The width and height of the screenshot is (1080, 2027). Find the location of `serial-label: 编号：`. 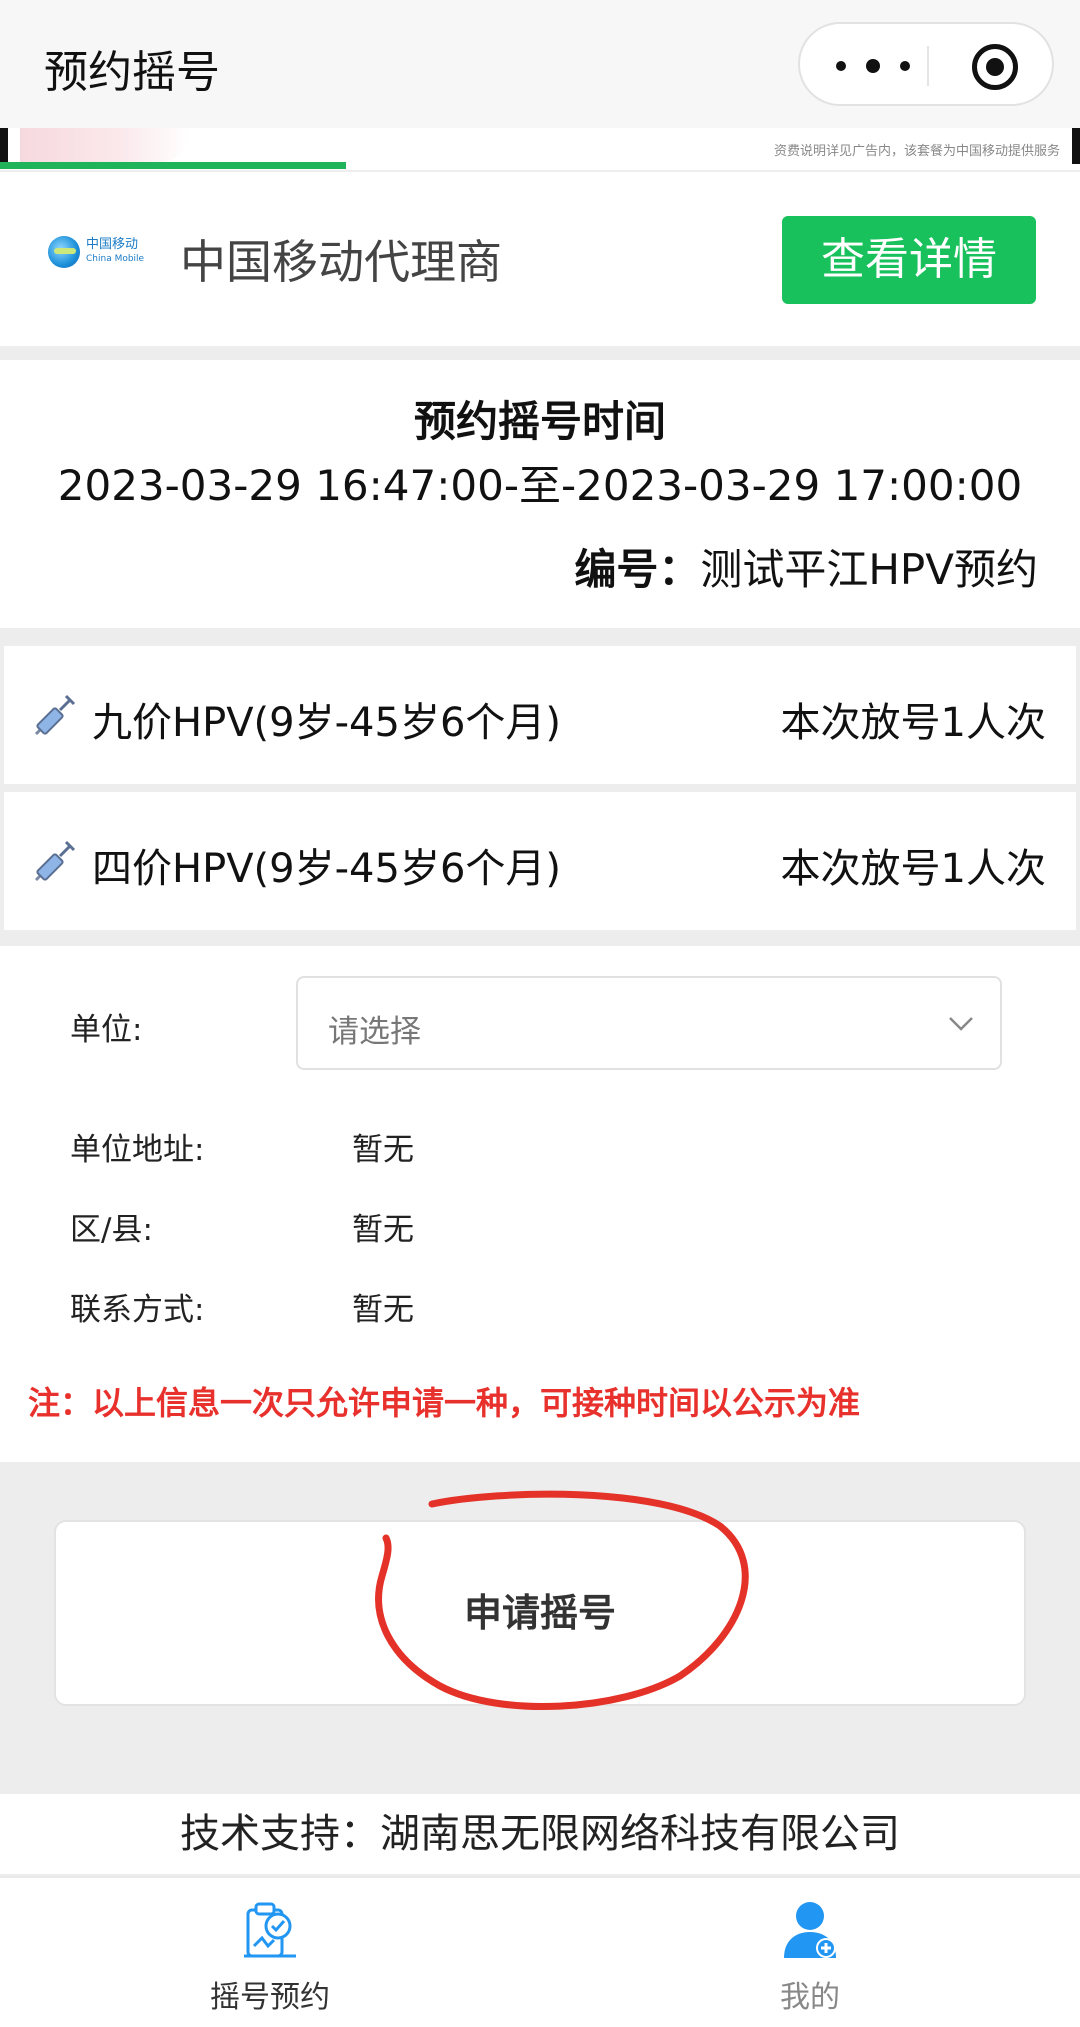

serial-label: 编号： is located at coordinates (637, 569).